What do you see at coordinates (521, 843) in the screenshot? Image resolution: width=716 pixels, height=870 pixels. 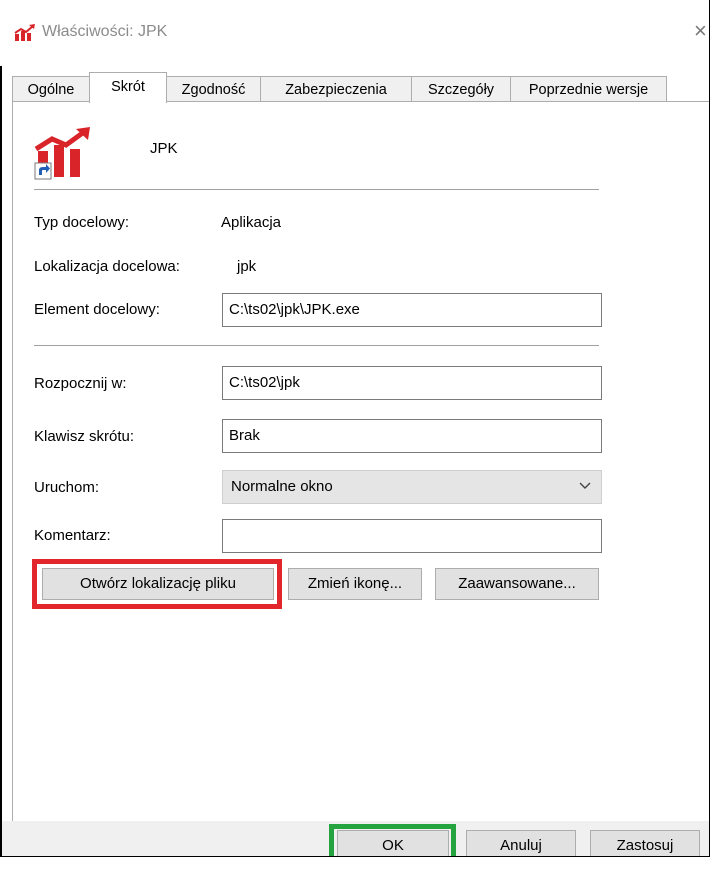 I see `cancel-button: Anuluj` at bounding box center [521, 843].